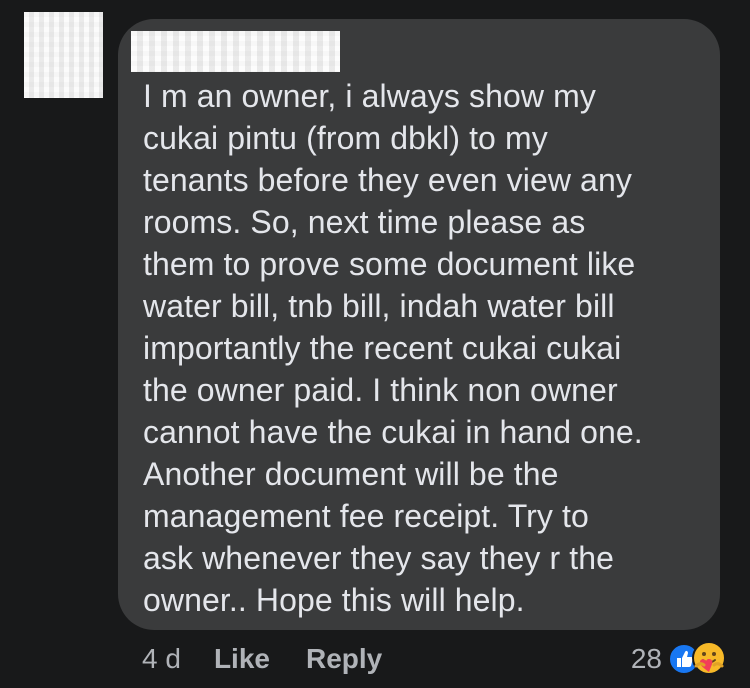 This screenshot has height=688, width=750. I want to click on reaction-count: 28, so click(646, 659).